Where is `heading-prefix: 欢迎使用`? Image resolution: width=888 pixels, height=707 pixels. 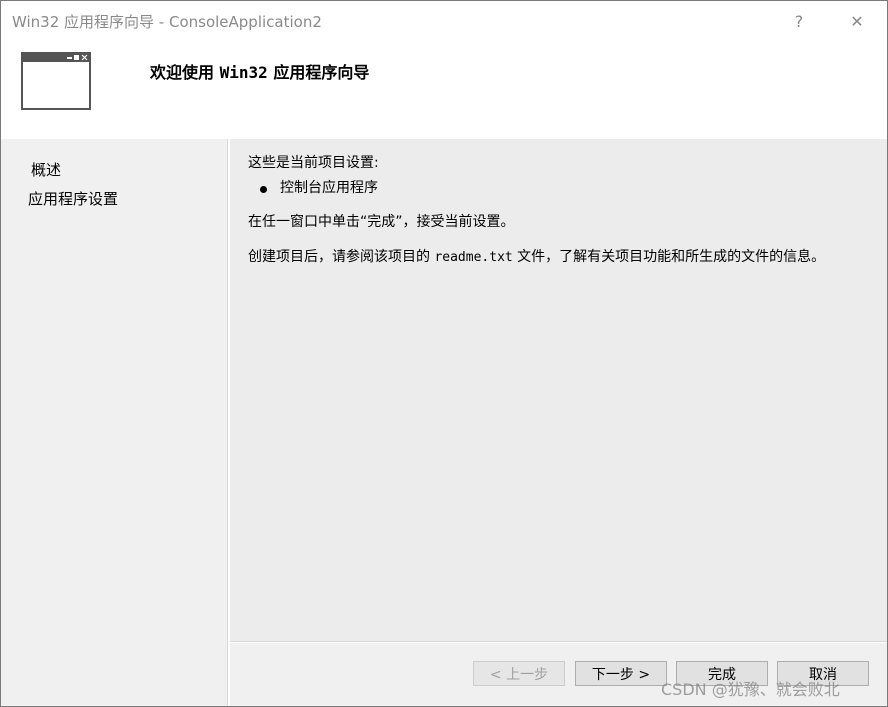
heading-prefix: 欢迎使用 is located at coordinates (185, 72).